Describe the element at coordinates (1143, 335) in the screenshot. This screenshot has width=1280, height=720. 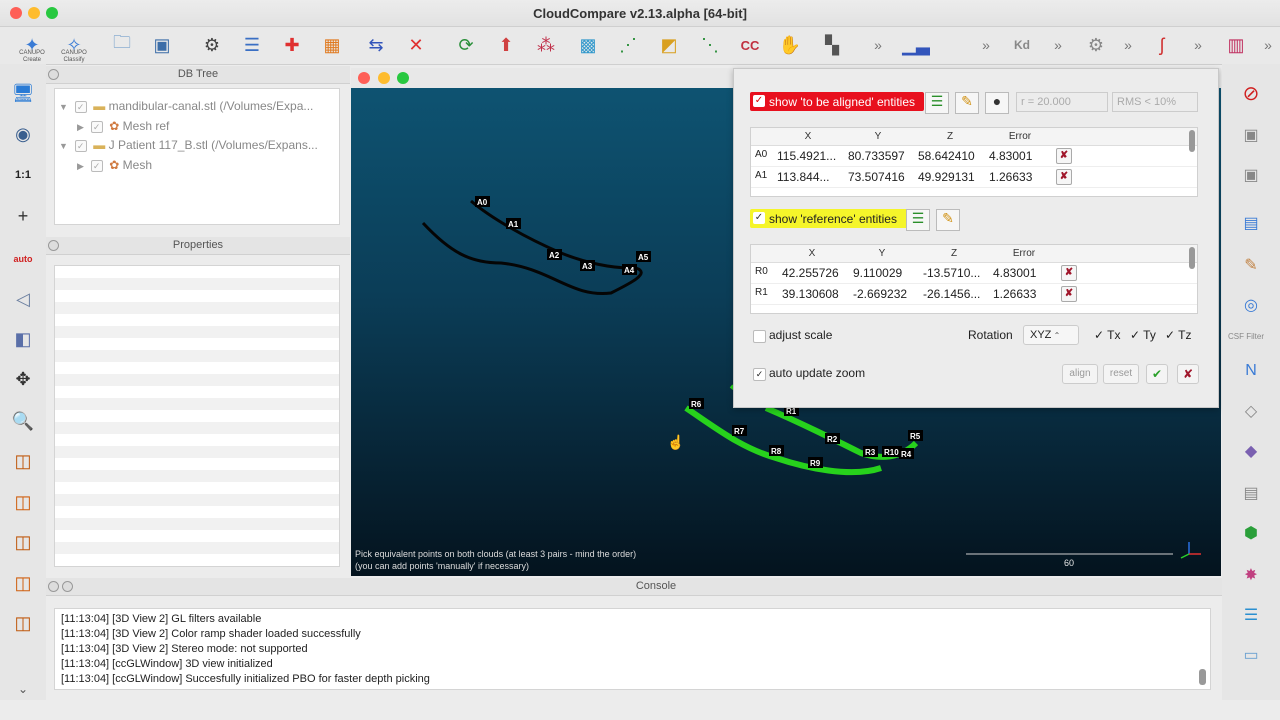
I see `ty-toggle: ✓ Ty` at that location.